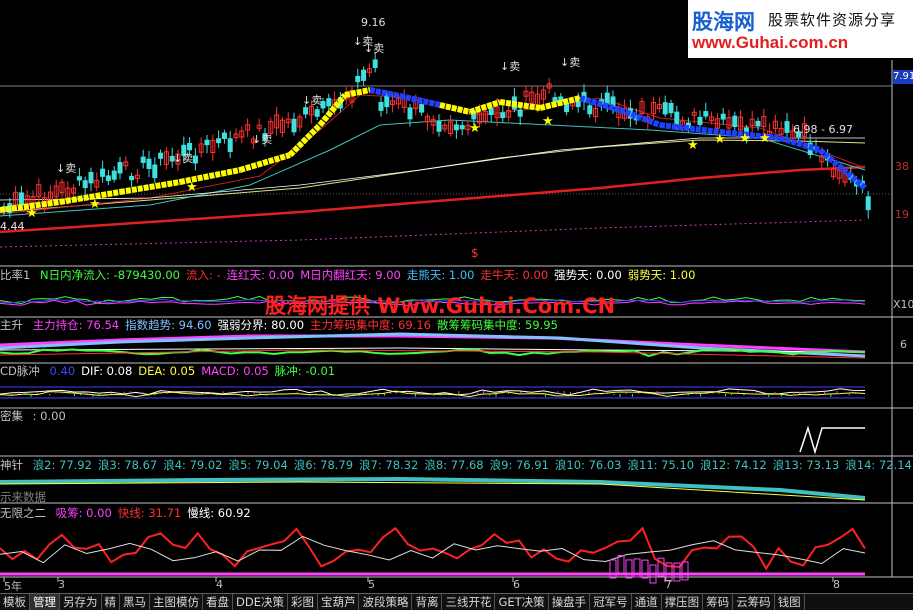  I want to click on price-low-label: 4.44, so click(12, 226).